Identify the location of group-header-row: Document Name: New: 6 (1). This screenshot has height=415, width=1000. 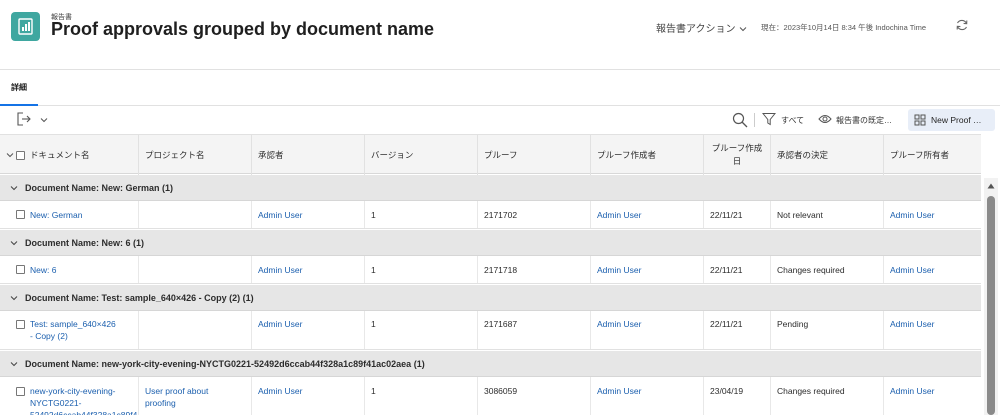
(490, 243).